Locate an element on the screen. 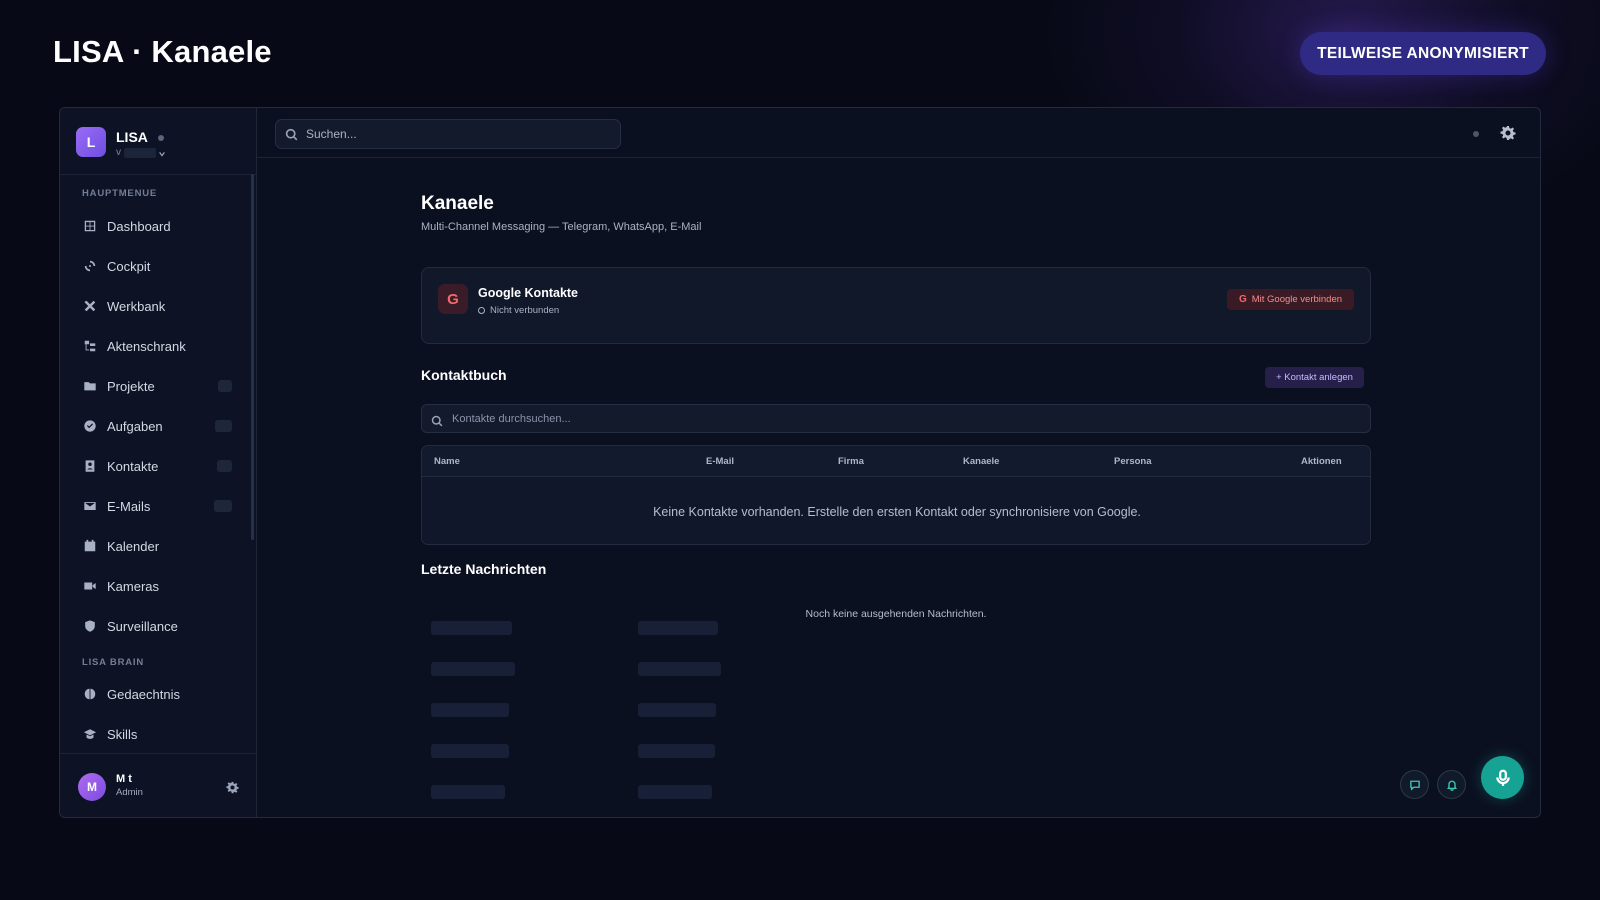 The width and height of the screenshot is (1600, 900). sidebar-item-label: Werkbank is located at coordinates (136, 306).